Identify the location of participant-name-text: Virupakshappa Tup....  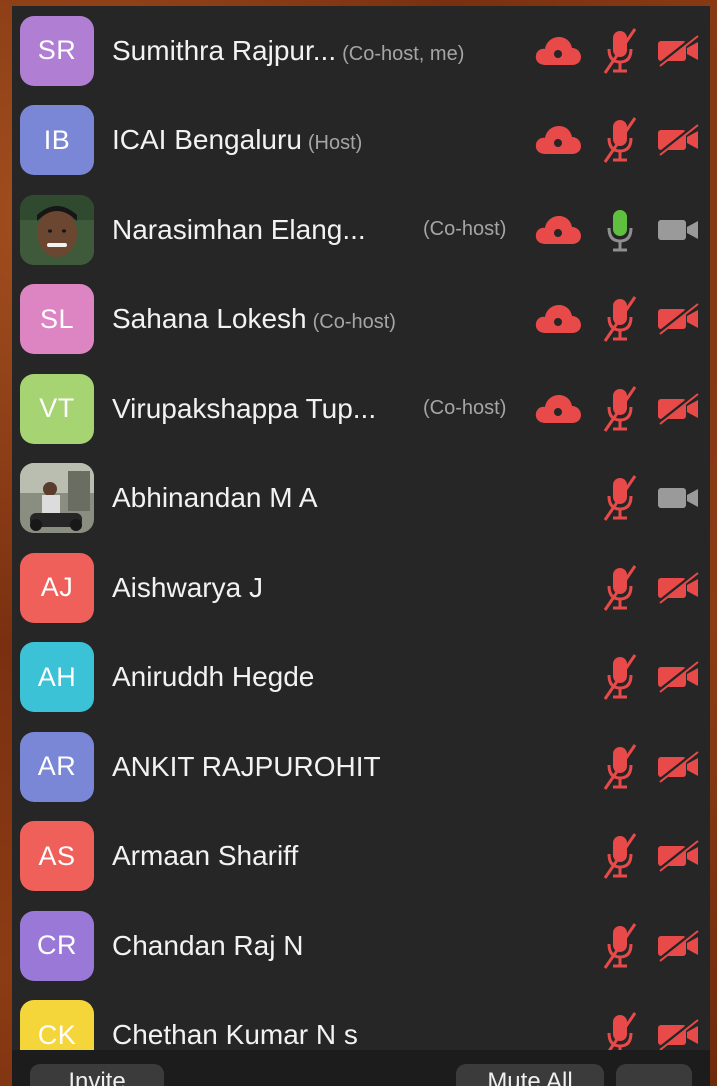
(244, 408).